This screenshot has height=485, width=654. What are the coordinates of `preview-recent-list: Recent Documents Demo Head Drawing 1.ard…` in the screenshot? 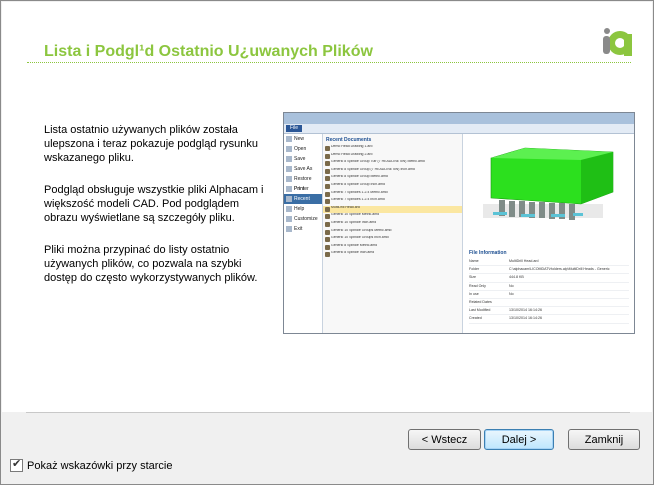 It's located at (393, 233).